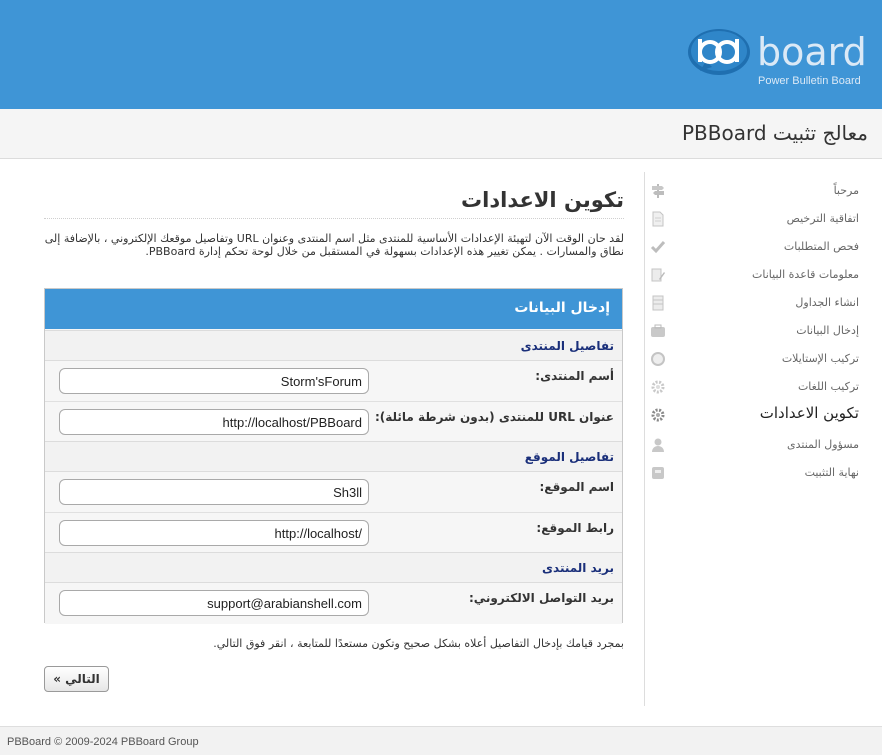 The image size is (882, 755). Describe the element at coordinates (774, 133) in the screenshot. I see `wizard-title: معالج تثبيت PBBoard` at that location.